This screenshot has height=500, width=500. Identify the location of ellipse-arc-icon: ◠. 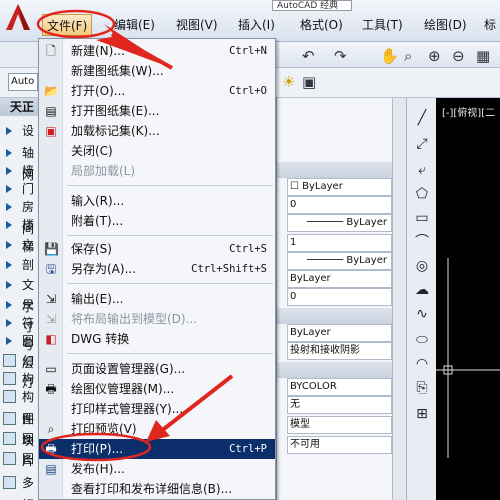
(422, 364).